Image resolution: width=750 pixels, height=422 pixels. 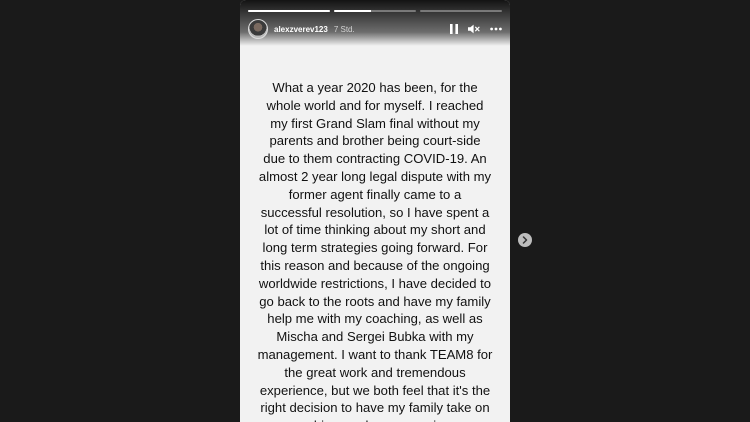 I want to click on story-progress-bar, so click(x=375, y=11).